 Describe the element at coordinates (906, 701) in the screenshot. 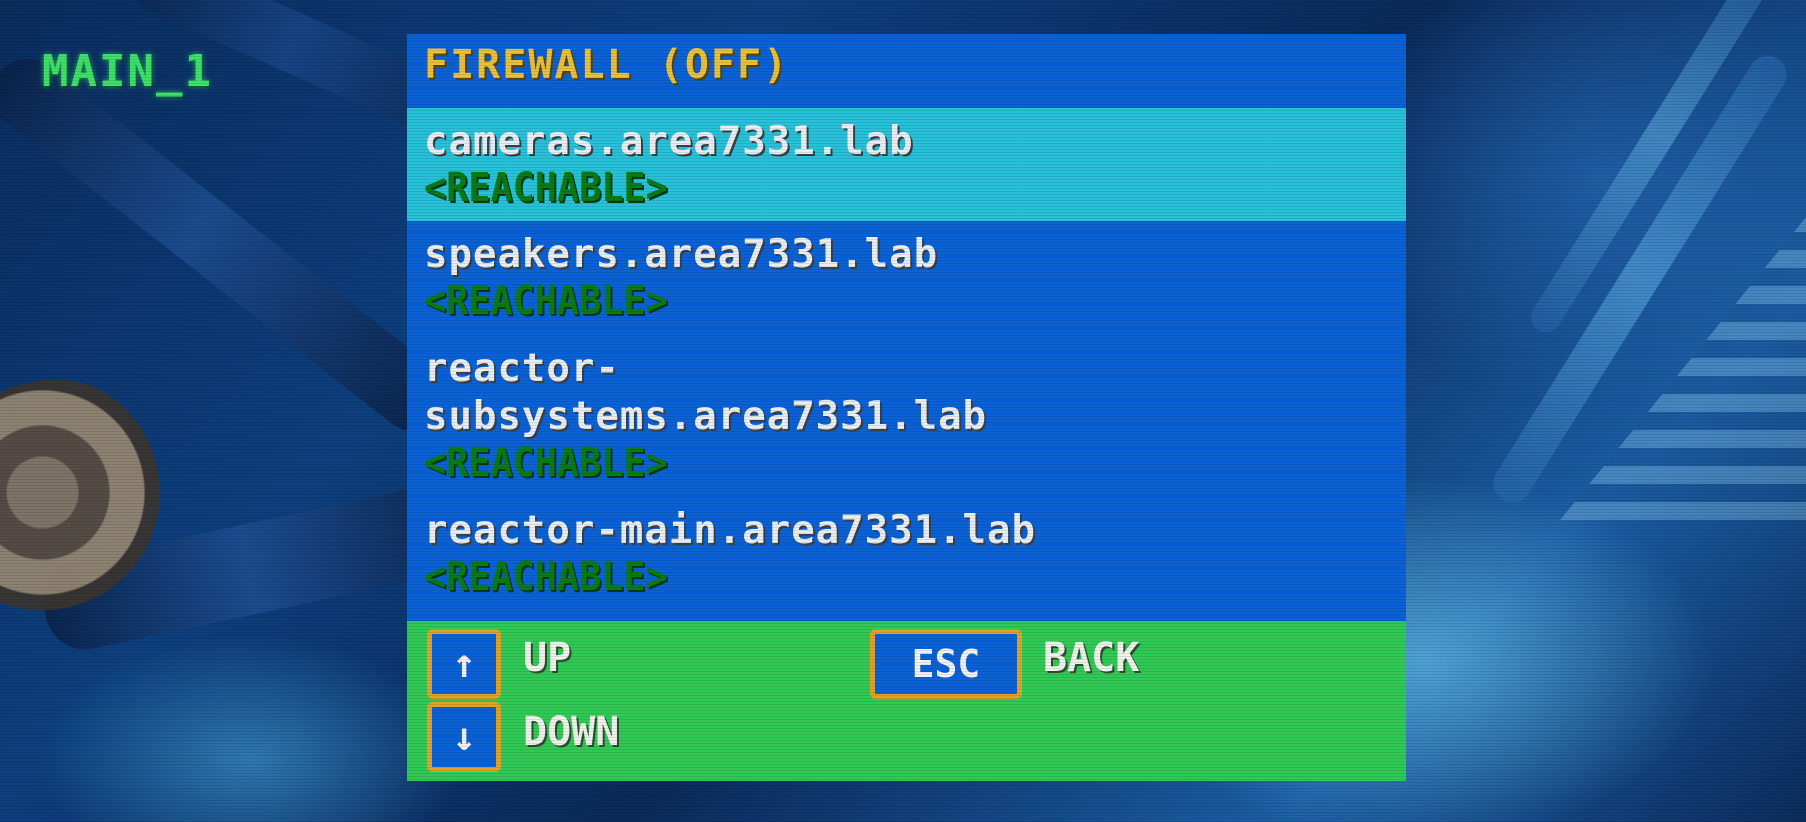

I see `controls-legend: ↑ UP ↓ DOWN ESC BACK` at that location.